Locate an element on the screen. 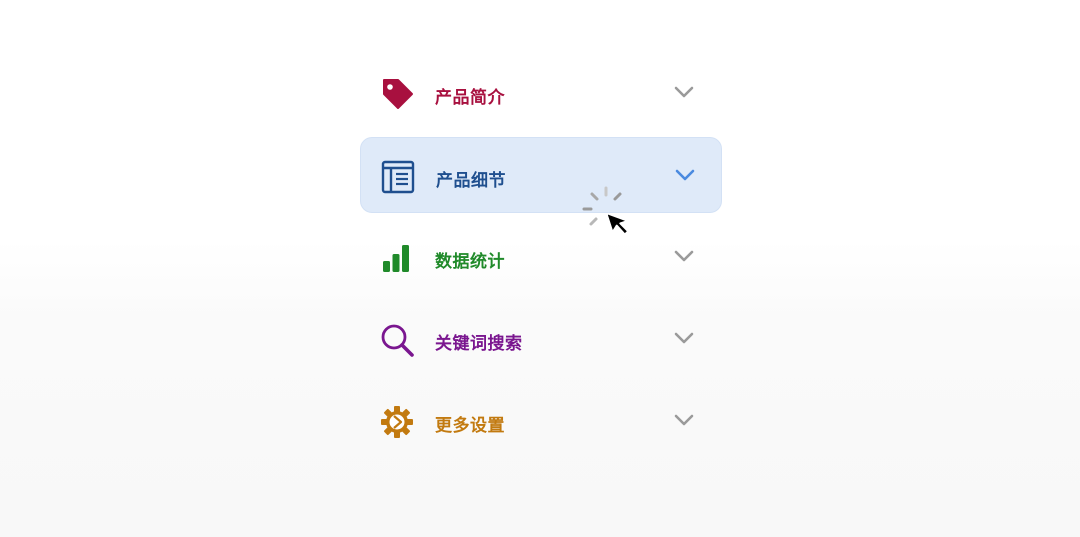 The image size is (1080, 537). gear-icon is located at coordinates (397, 422).